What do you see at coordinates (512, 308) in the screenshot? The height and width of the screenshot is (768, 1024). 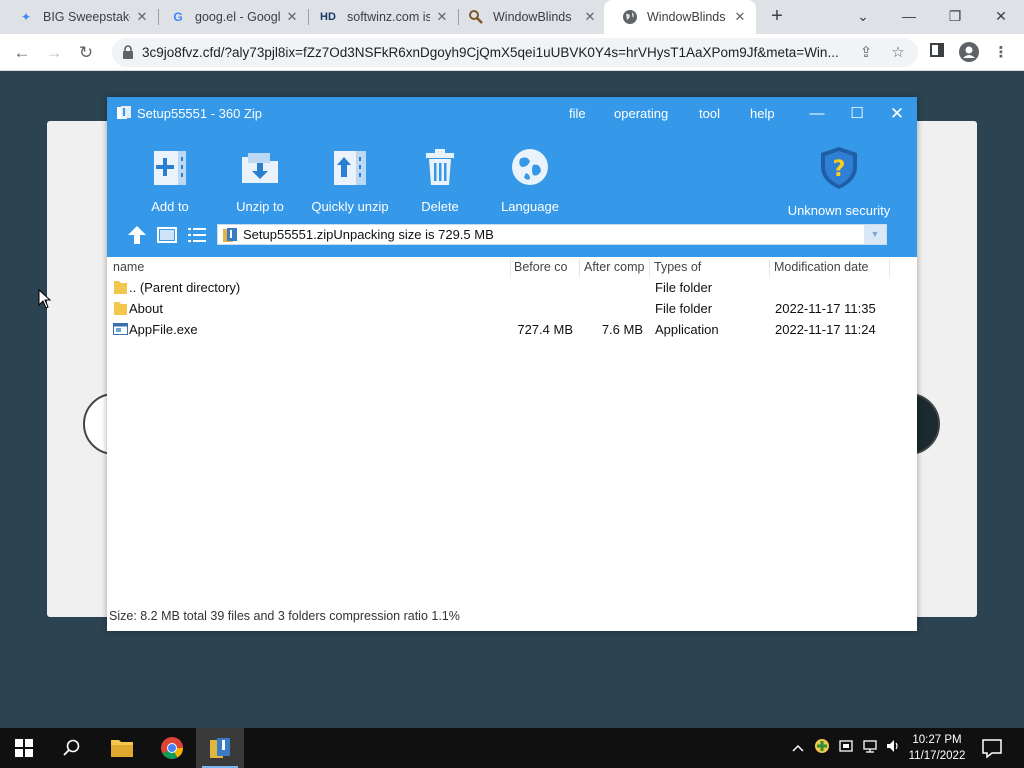 I see `table-row: About File folder 2022-11-17 11:35` at bounding box center [512, 308].